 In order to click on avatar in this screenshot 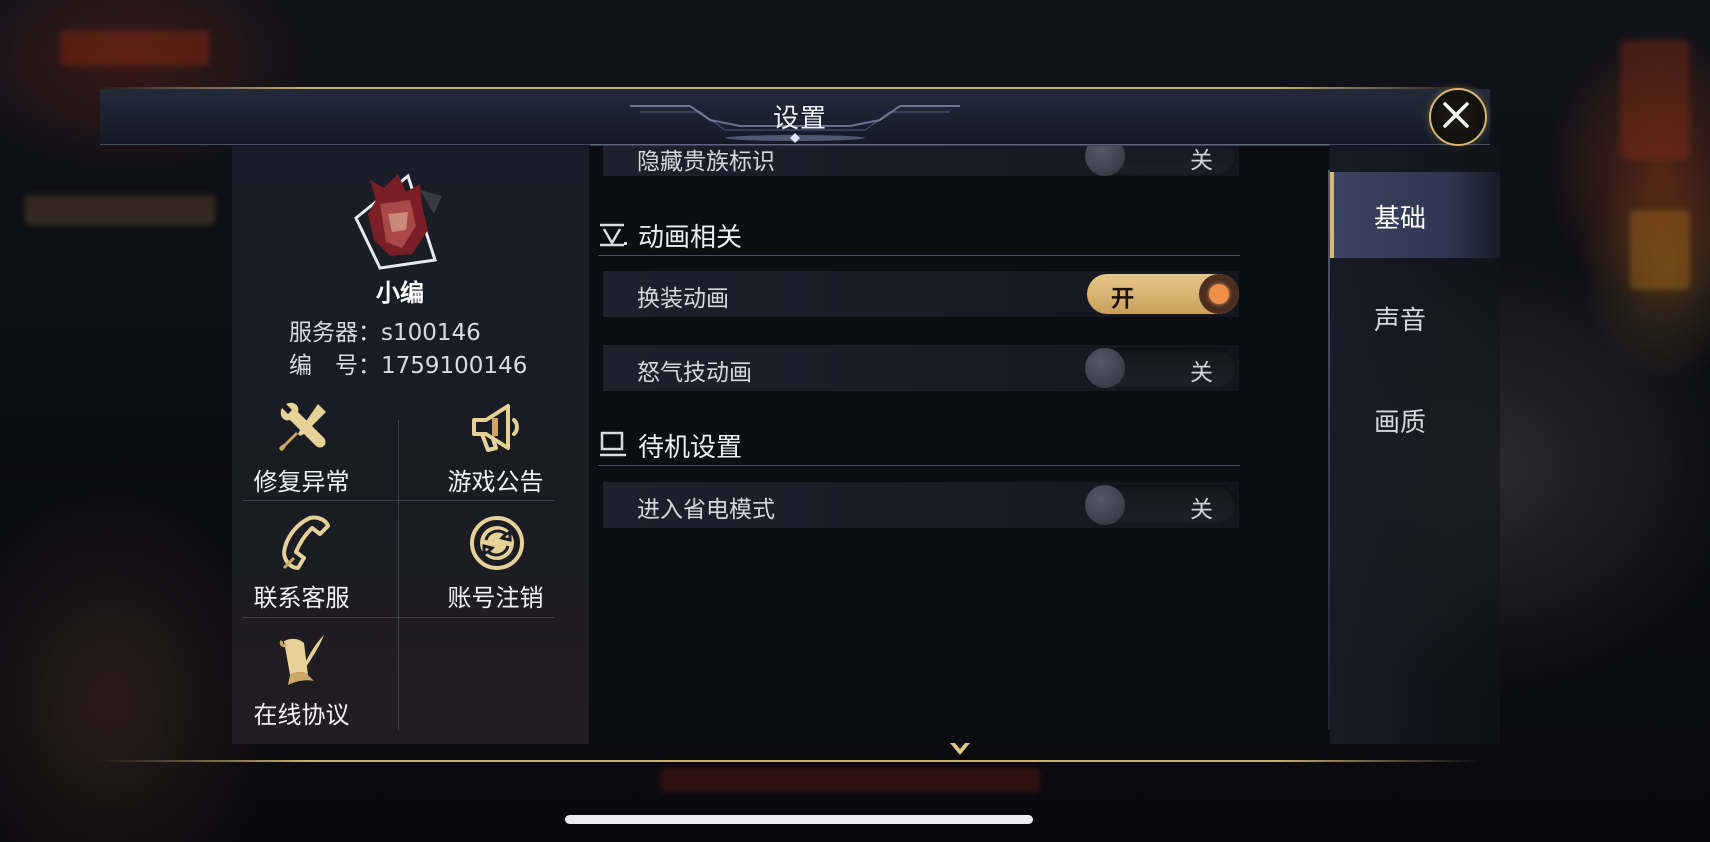, I will do `click(397, 222)`.